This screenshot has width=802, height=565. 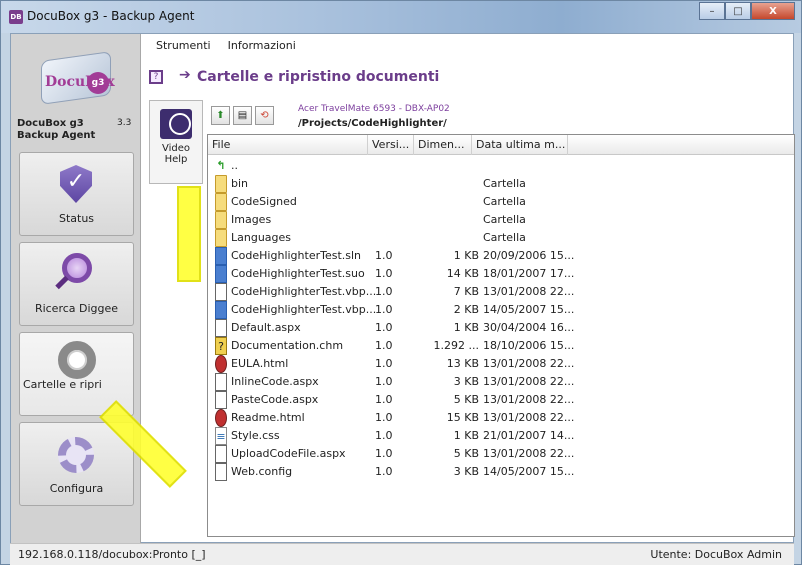 I want to click on up-arrow-icon: ⬆, so click(x=220, y=115).